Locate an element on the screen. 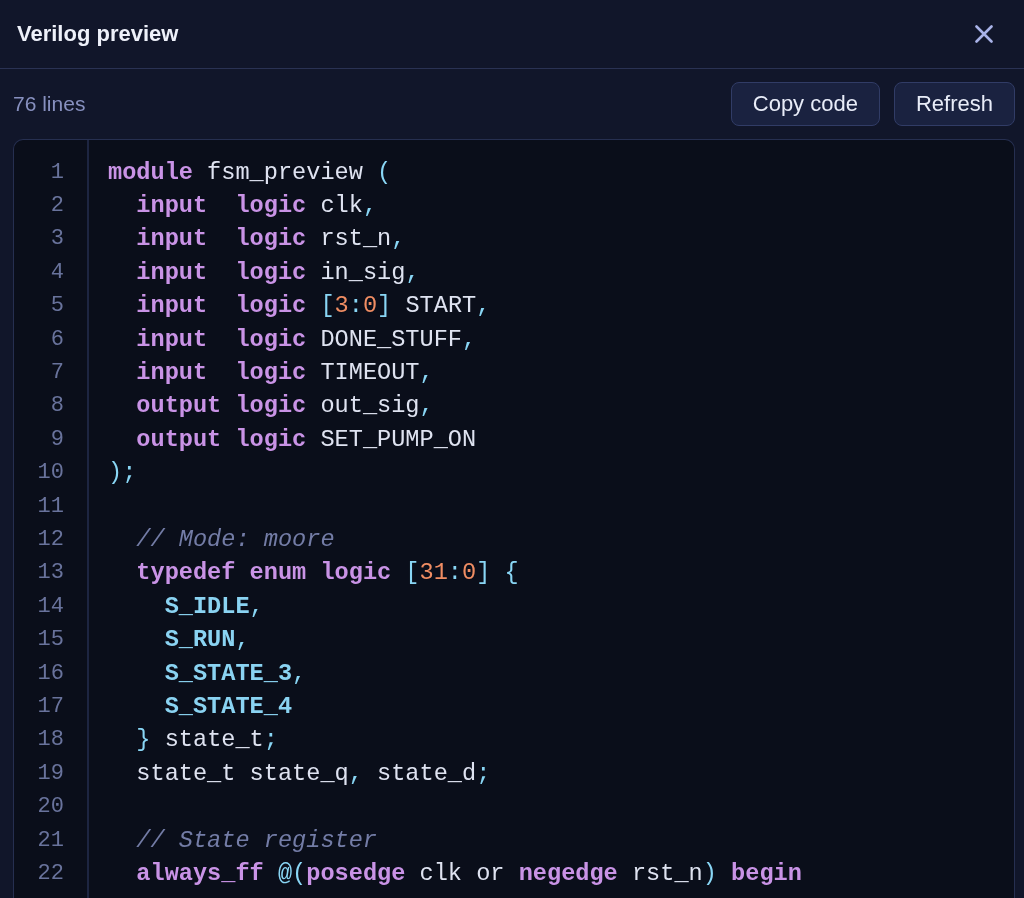  line-number: 19 is located at coordinates (50, 773).